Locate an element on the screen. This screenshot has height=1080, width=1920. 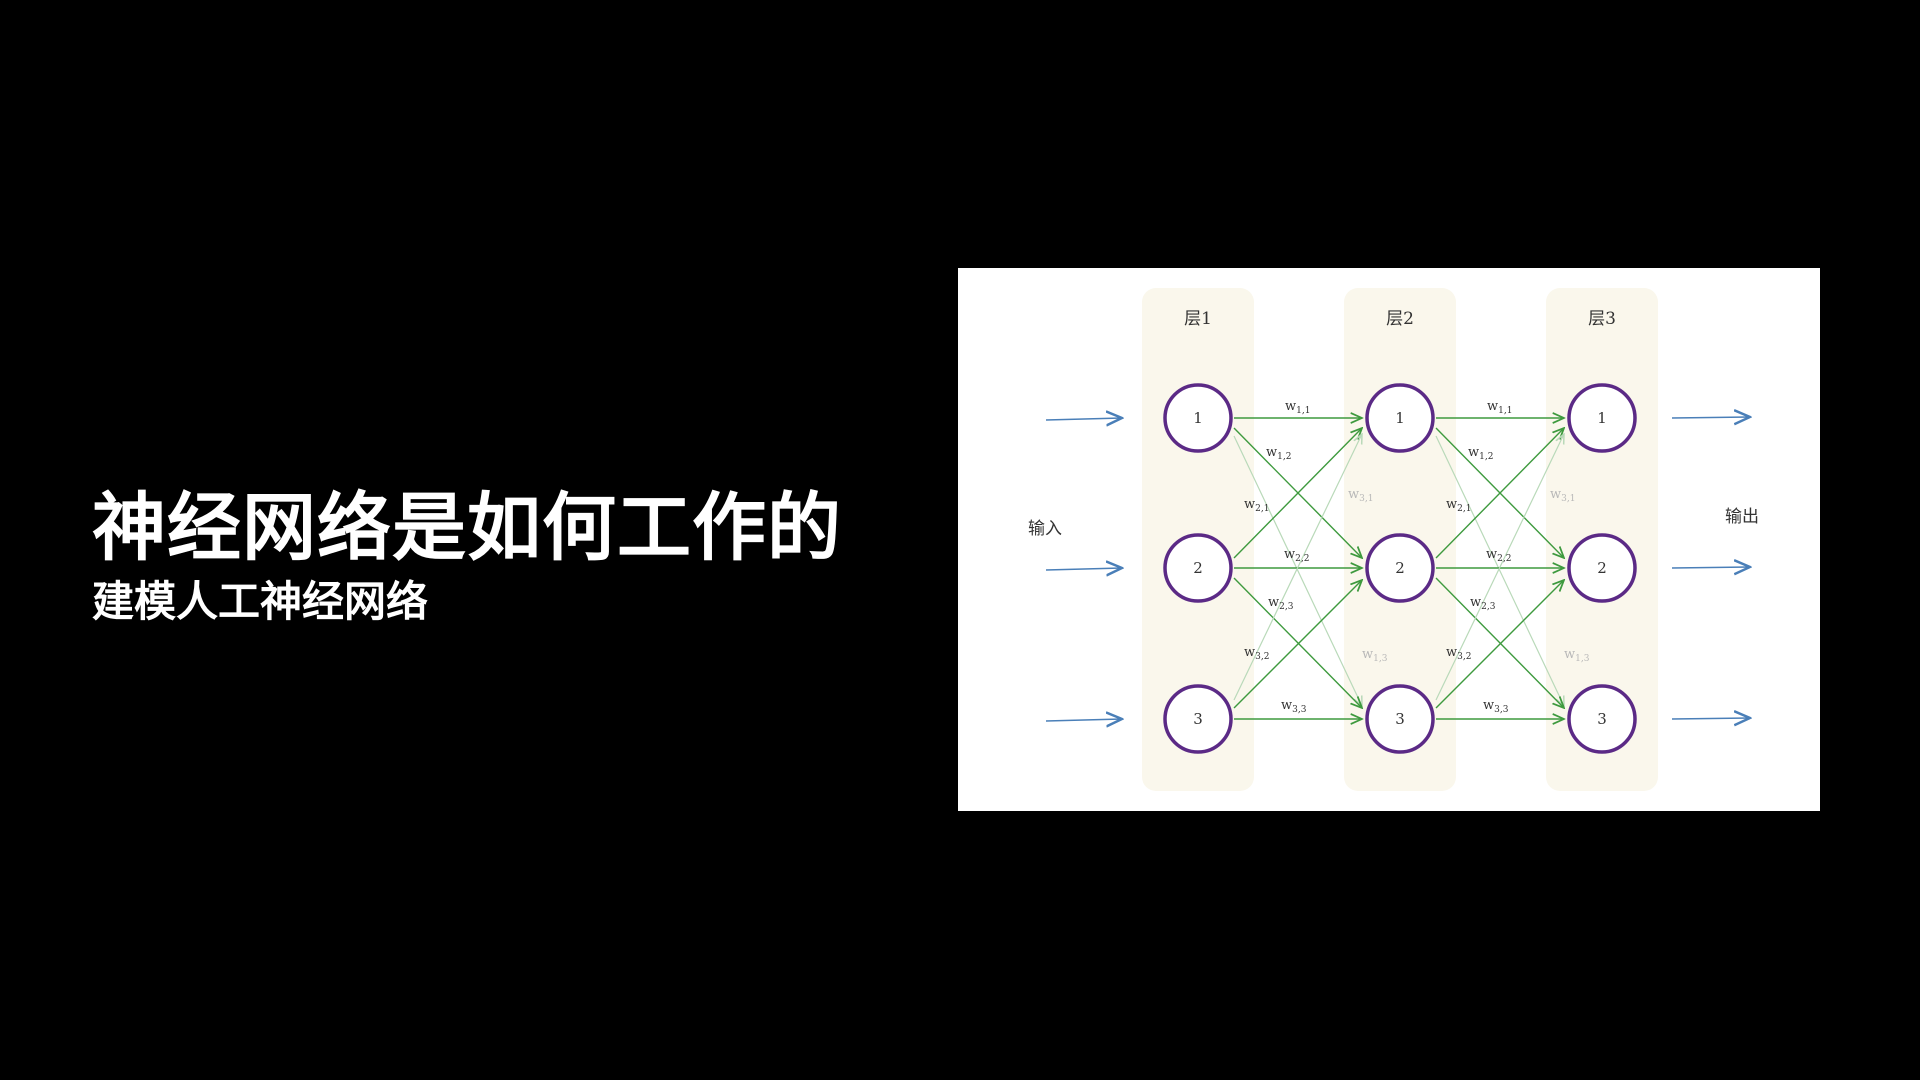
node-label-l2-1: 1 is located at coordinates (1400, 418).